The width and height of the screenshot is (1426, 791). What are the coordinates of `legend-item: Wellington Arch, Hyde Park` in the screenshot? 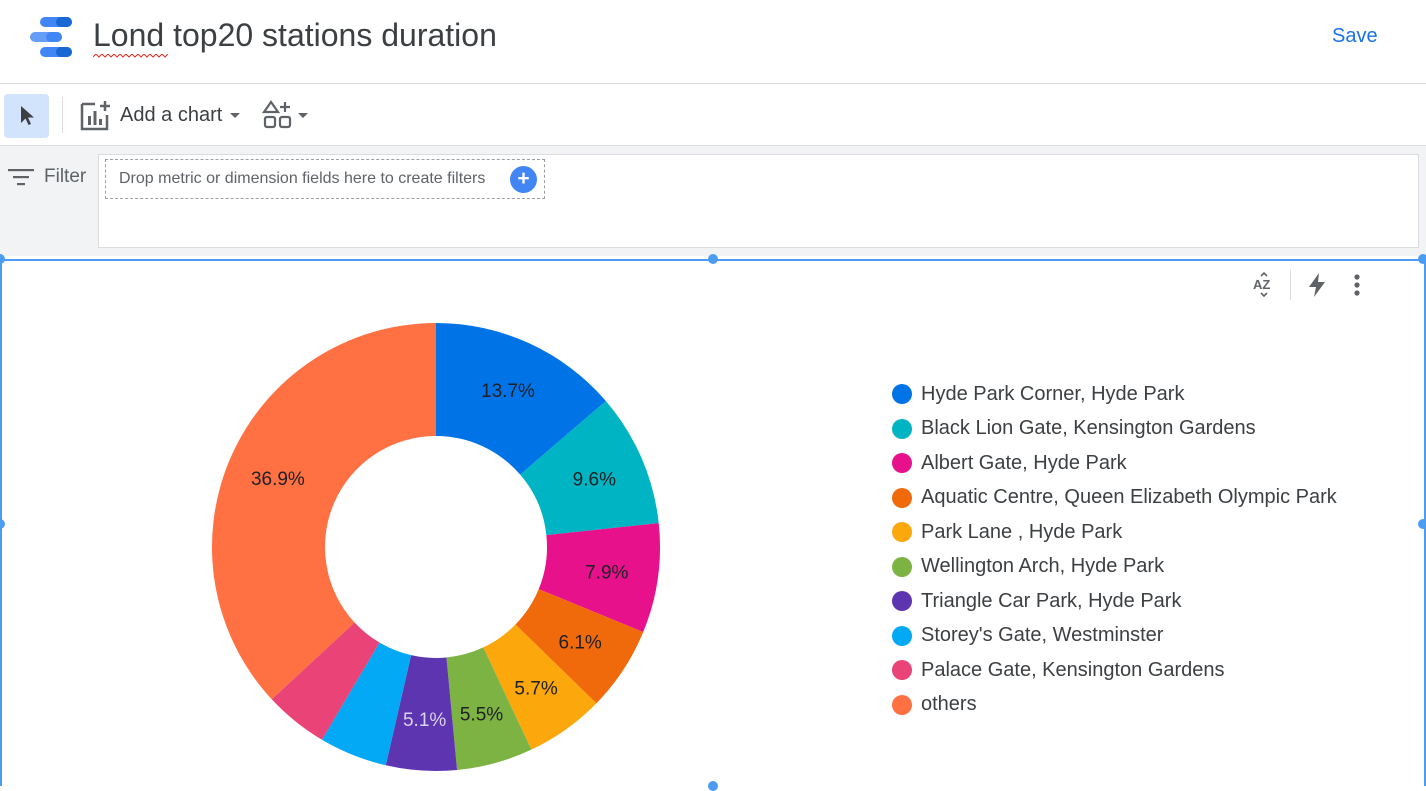 It's located at (1114, 567).